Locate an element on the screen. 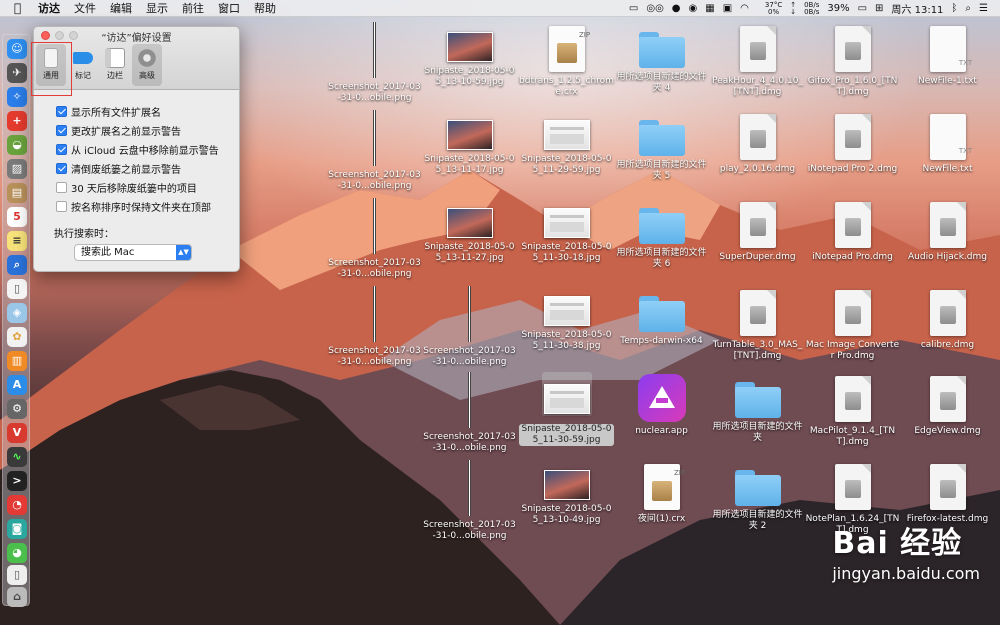 The image size is (1000, 625). desktop-file: 用所选项目新建的文件夹 5 is located at coordinates (661, 146).